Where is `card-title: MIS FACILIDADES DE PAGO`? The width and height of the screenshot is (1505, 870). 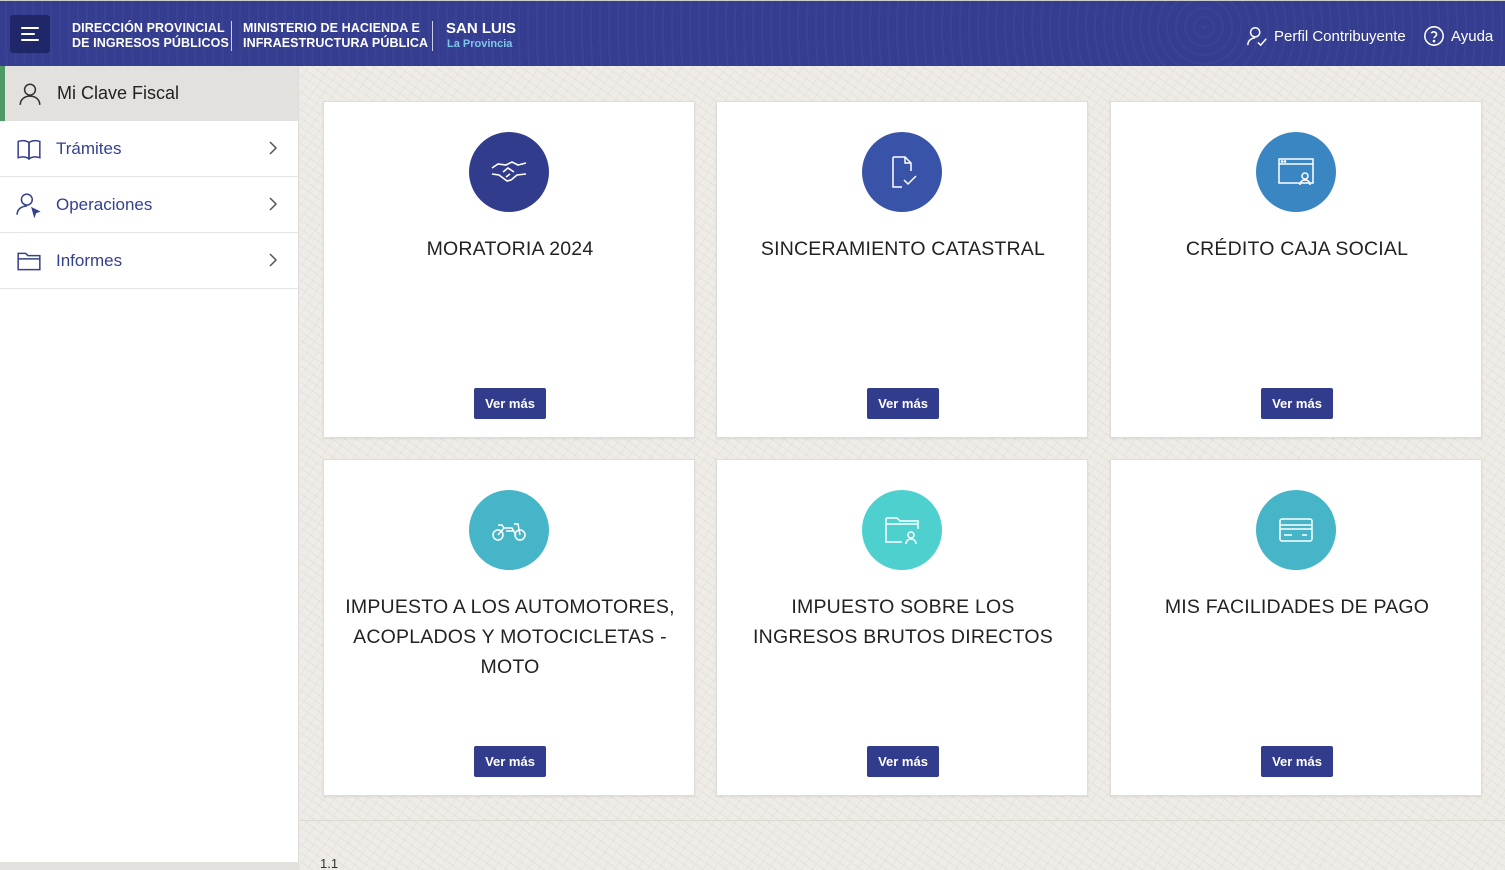
card-title: MIS FACILIDADES DE PAGO is located at coordinates (1297, 607).